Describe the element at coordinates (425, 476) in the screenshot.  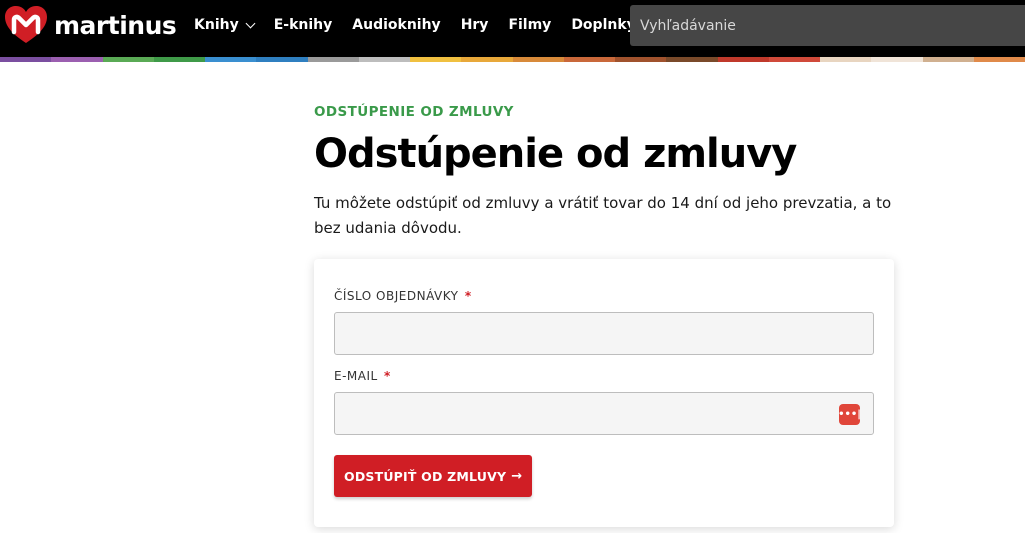
I see `submit-label: ODSTÚPIŤ OD ZMLUVY` at that location.